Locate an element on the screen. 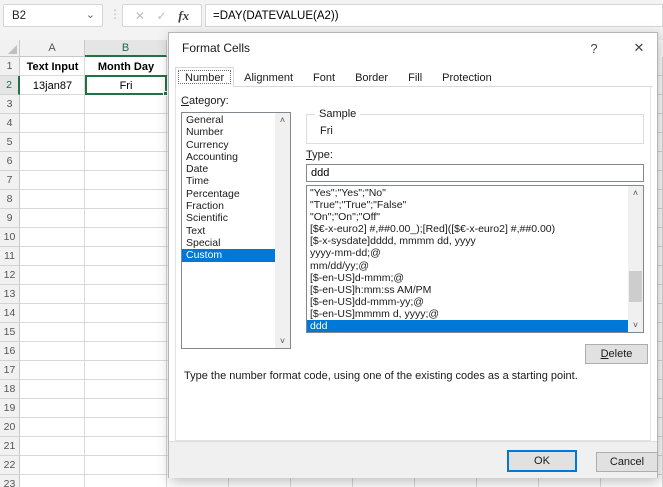 The image size is (663, 487). select-all-corner is located at coordinates (10, 48).